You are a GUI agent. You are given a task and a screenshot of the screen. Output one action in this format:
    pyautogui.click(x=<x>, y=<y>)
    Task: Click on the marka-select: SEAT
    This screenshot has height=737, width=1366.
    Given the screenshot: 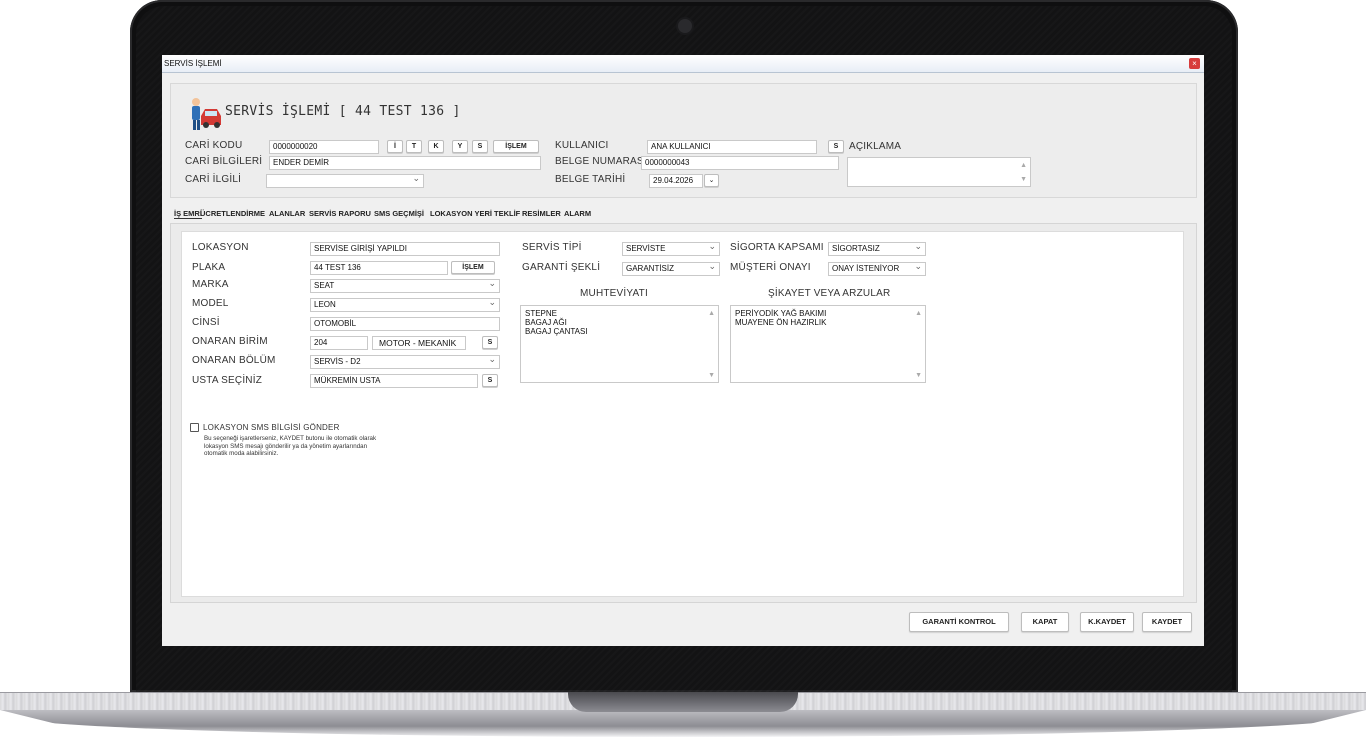 What is the action you would take?
    pyautogui.click(x=405, y=286)
    